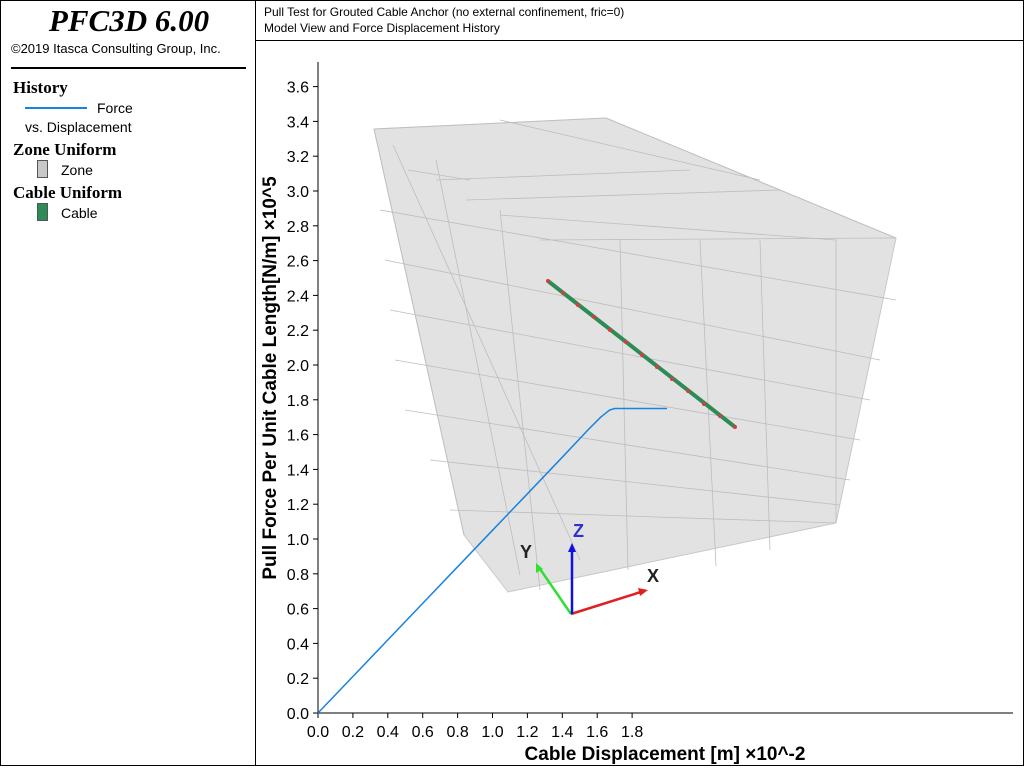  What do you see at coordinates (298, 227) in the screenshot?
I see `y-tick-label: 2.8` at bounding box center [298, 227].